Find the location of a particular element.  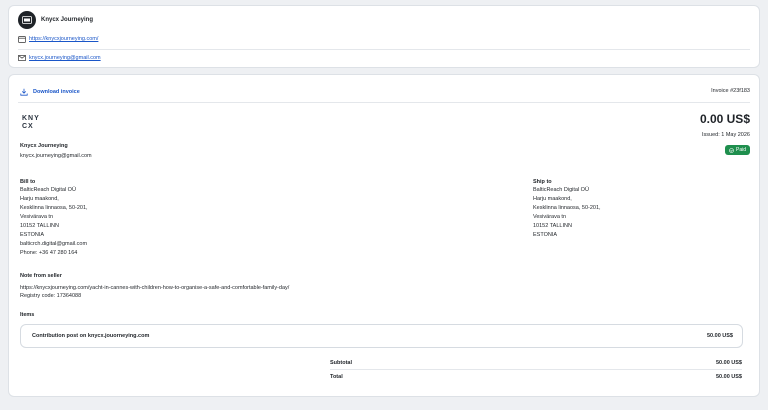

bill-to-line: Vesivärava tn is located at coordinates (37, 217).